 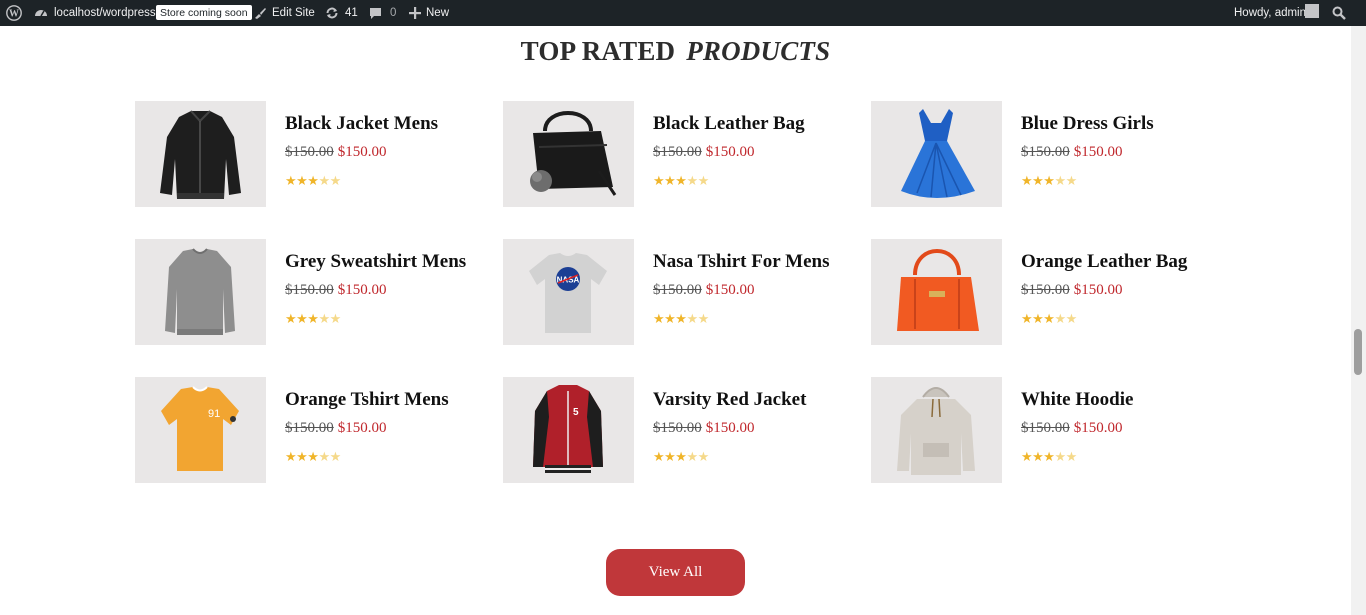 I want to click on product-name: Blue Dress Girls, so click(x=1087, y=124).